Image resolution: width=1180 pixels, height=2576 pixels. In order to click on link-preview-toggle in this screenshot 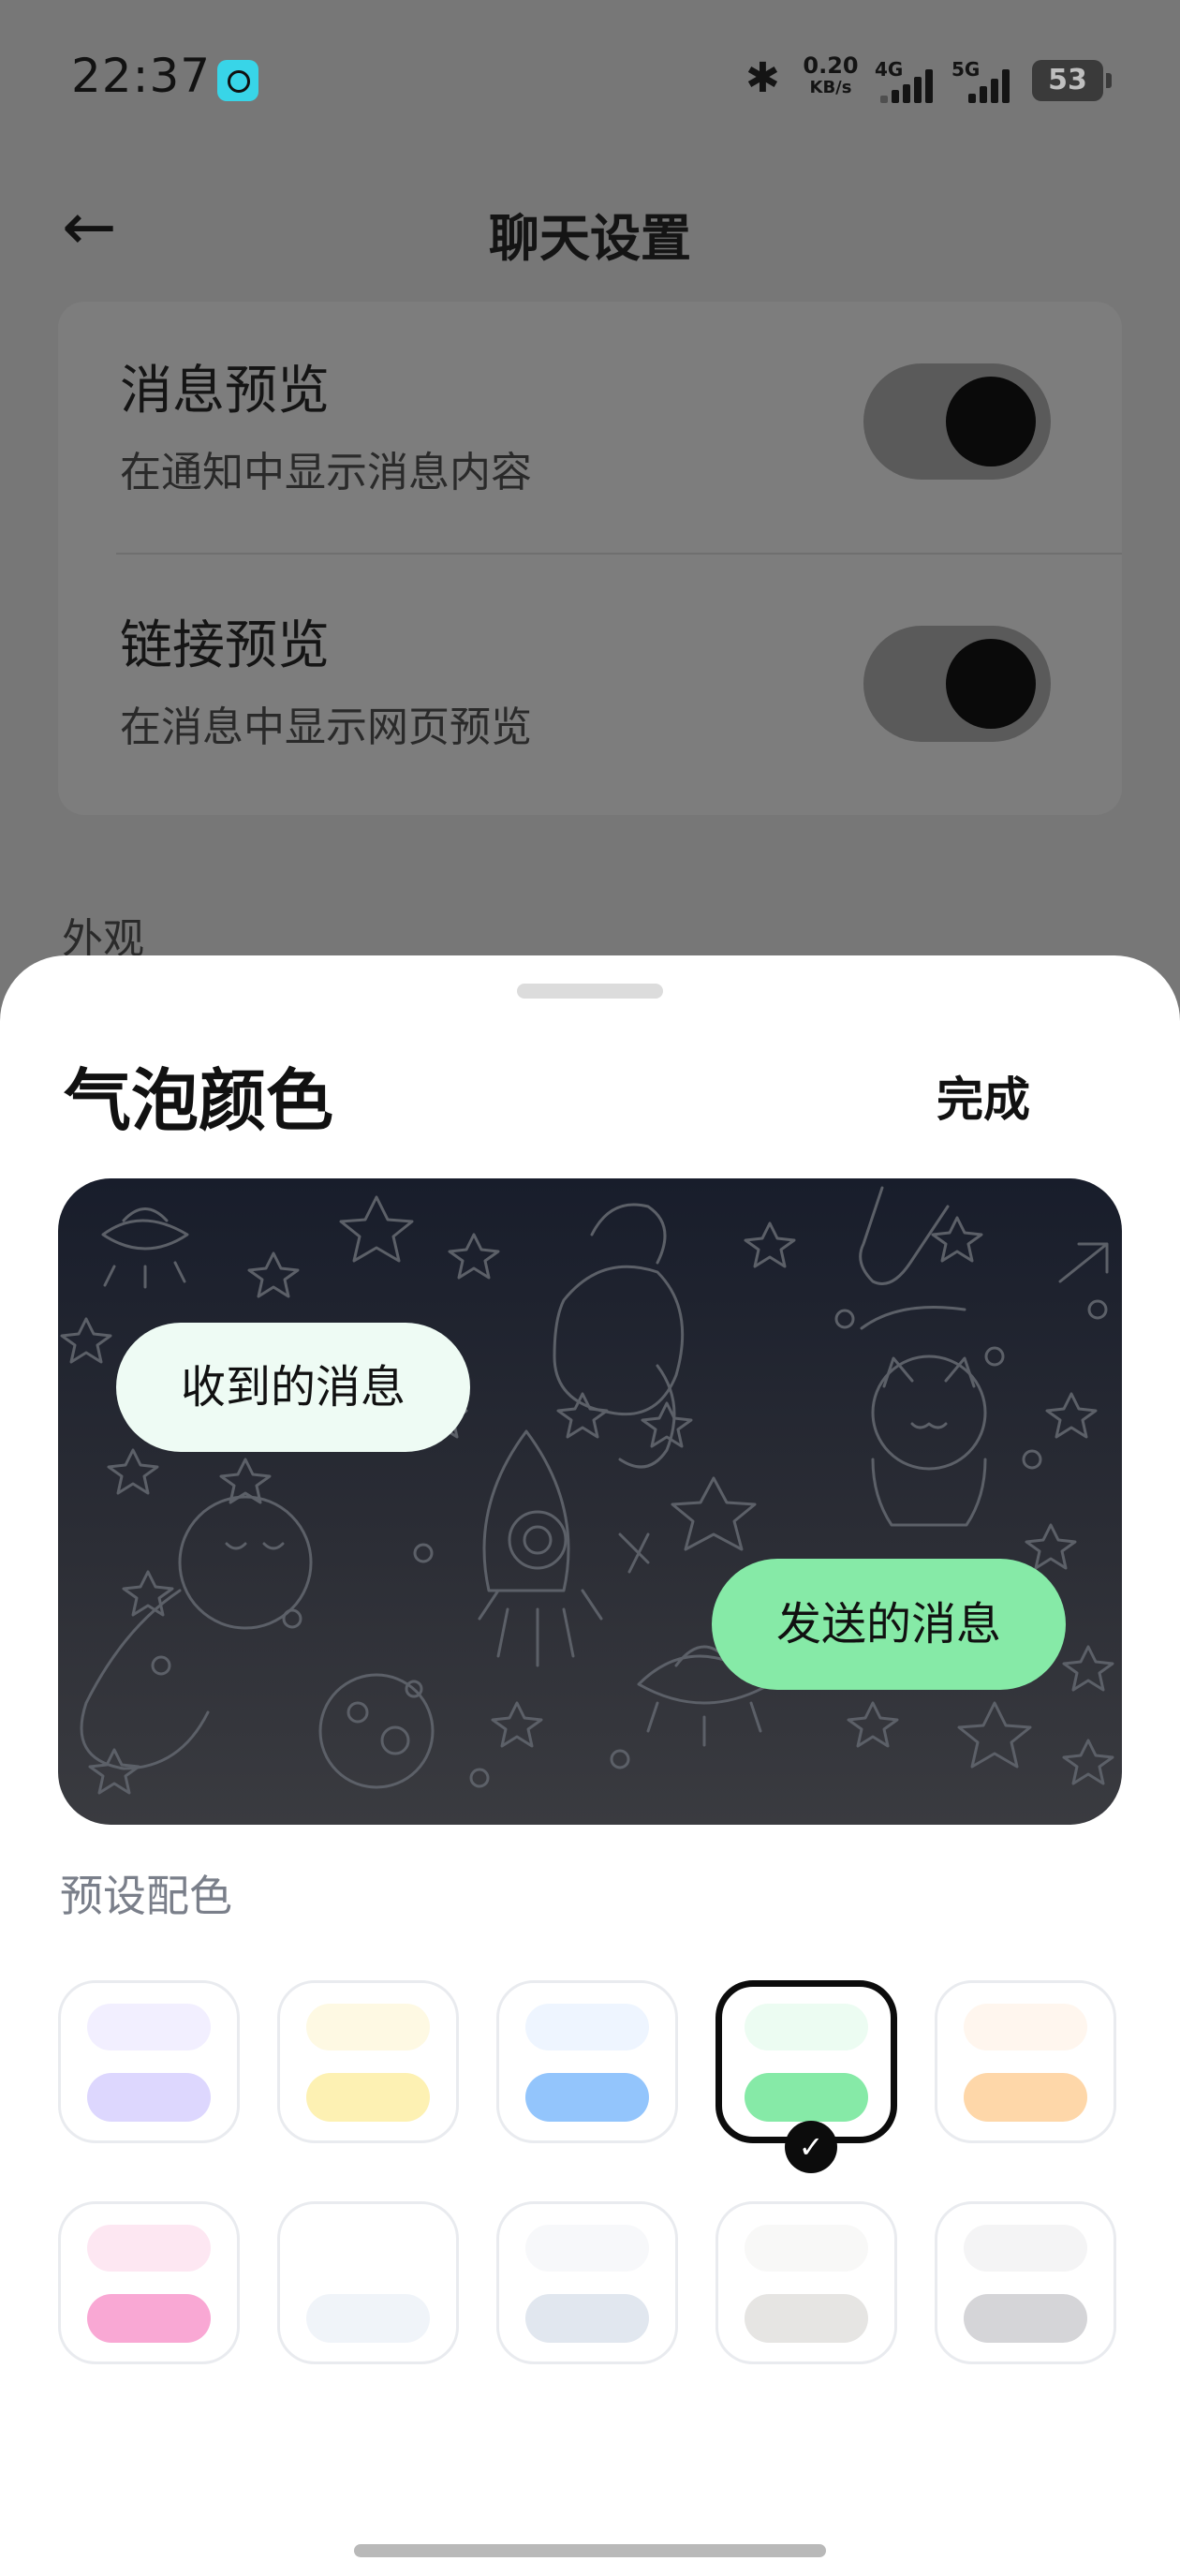, I will do `click(957, 684)`.